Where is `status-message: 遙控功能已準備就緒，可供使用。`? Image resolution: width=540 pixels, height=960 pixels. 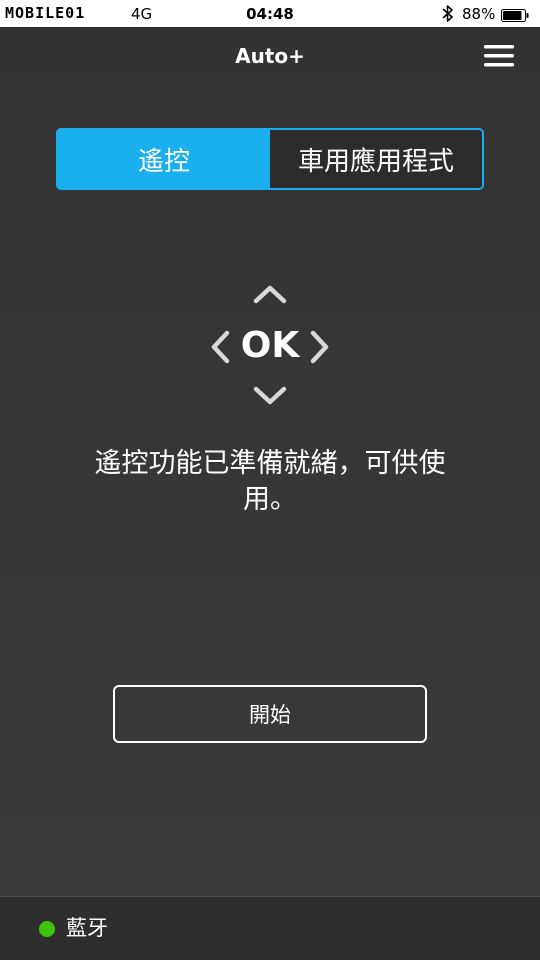 status-message: 遙控功能已準備就緒，可供使用。 is located at coordinates (270, 481).